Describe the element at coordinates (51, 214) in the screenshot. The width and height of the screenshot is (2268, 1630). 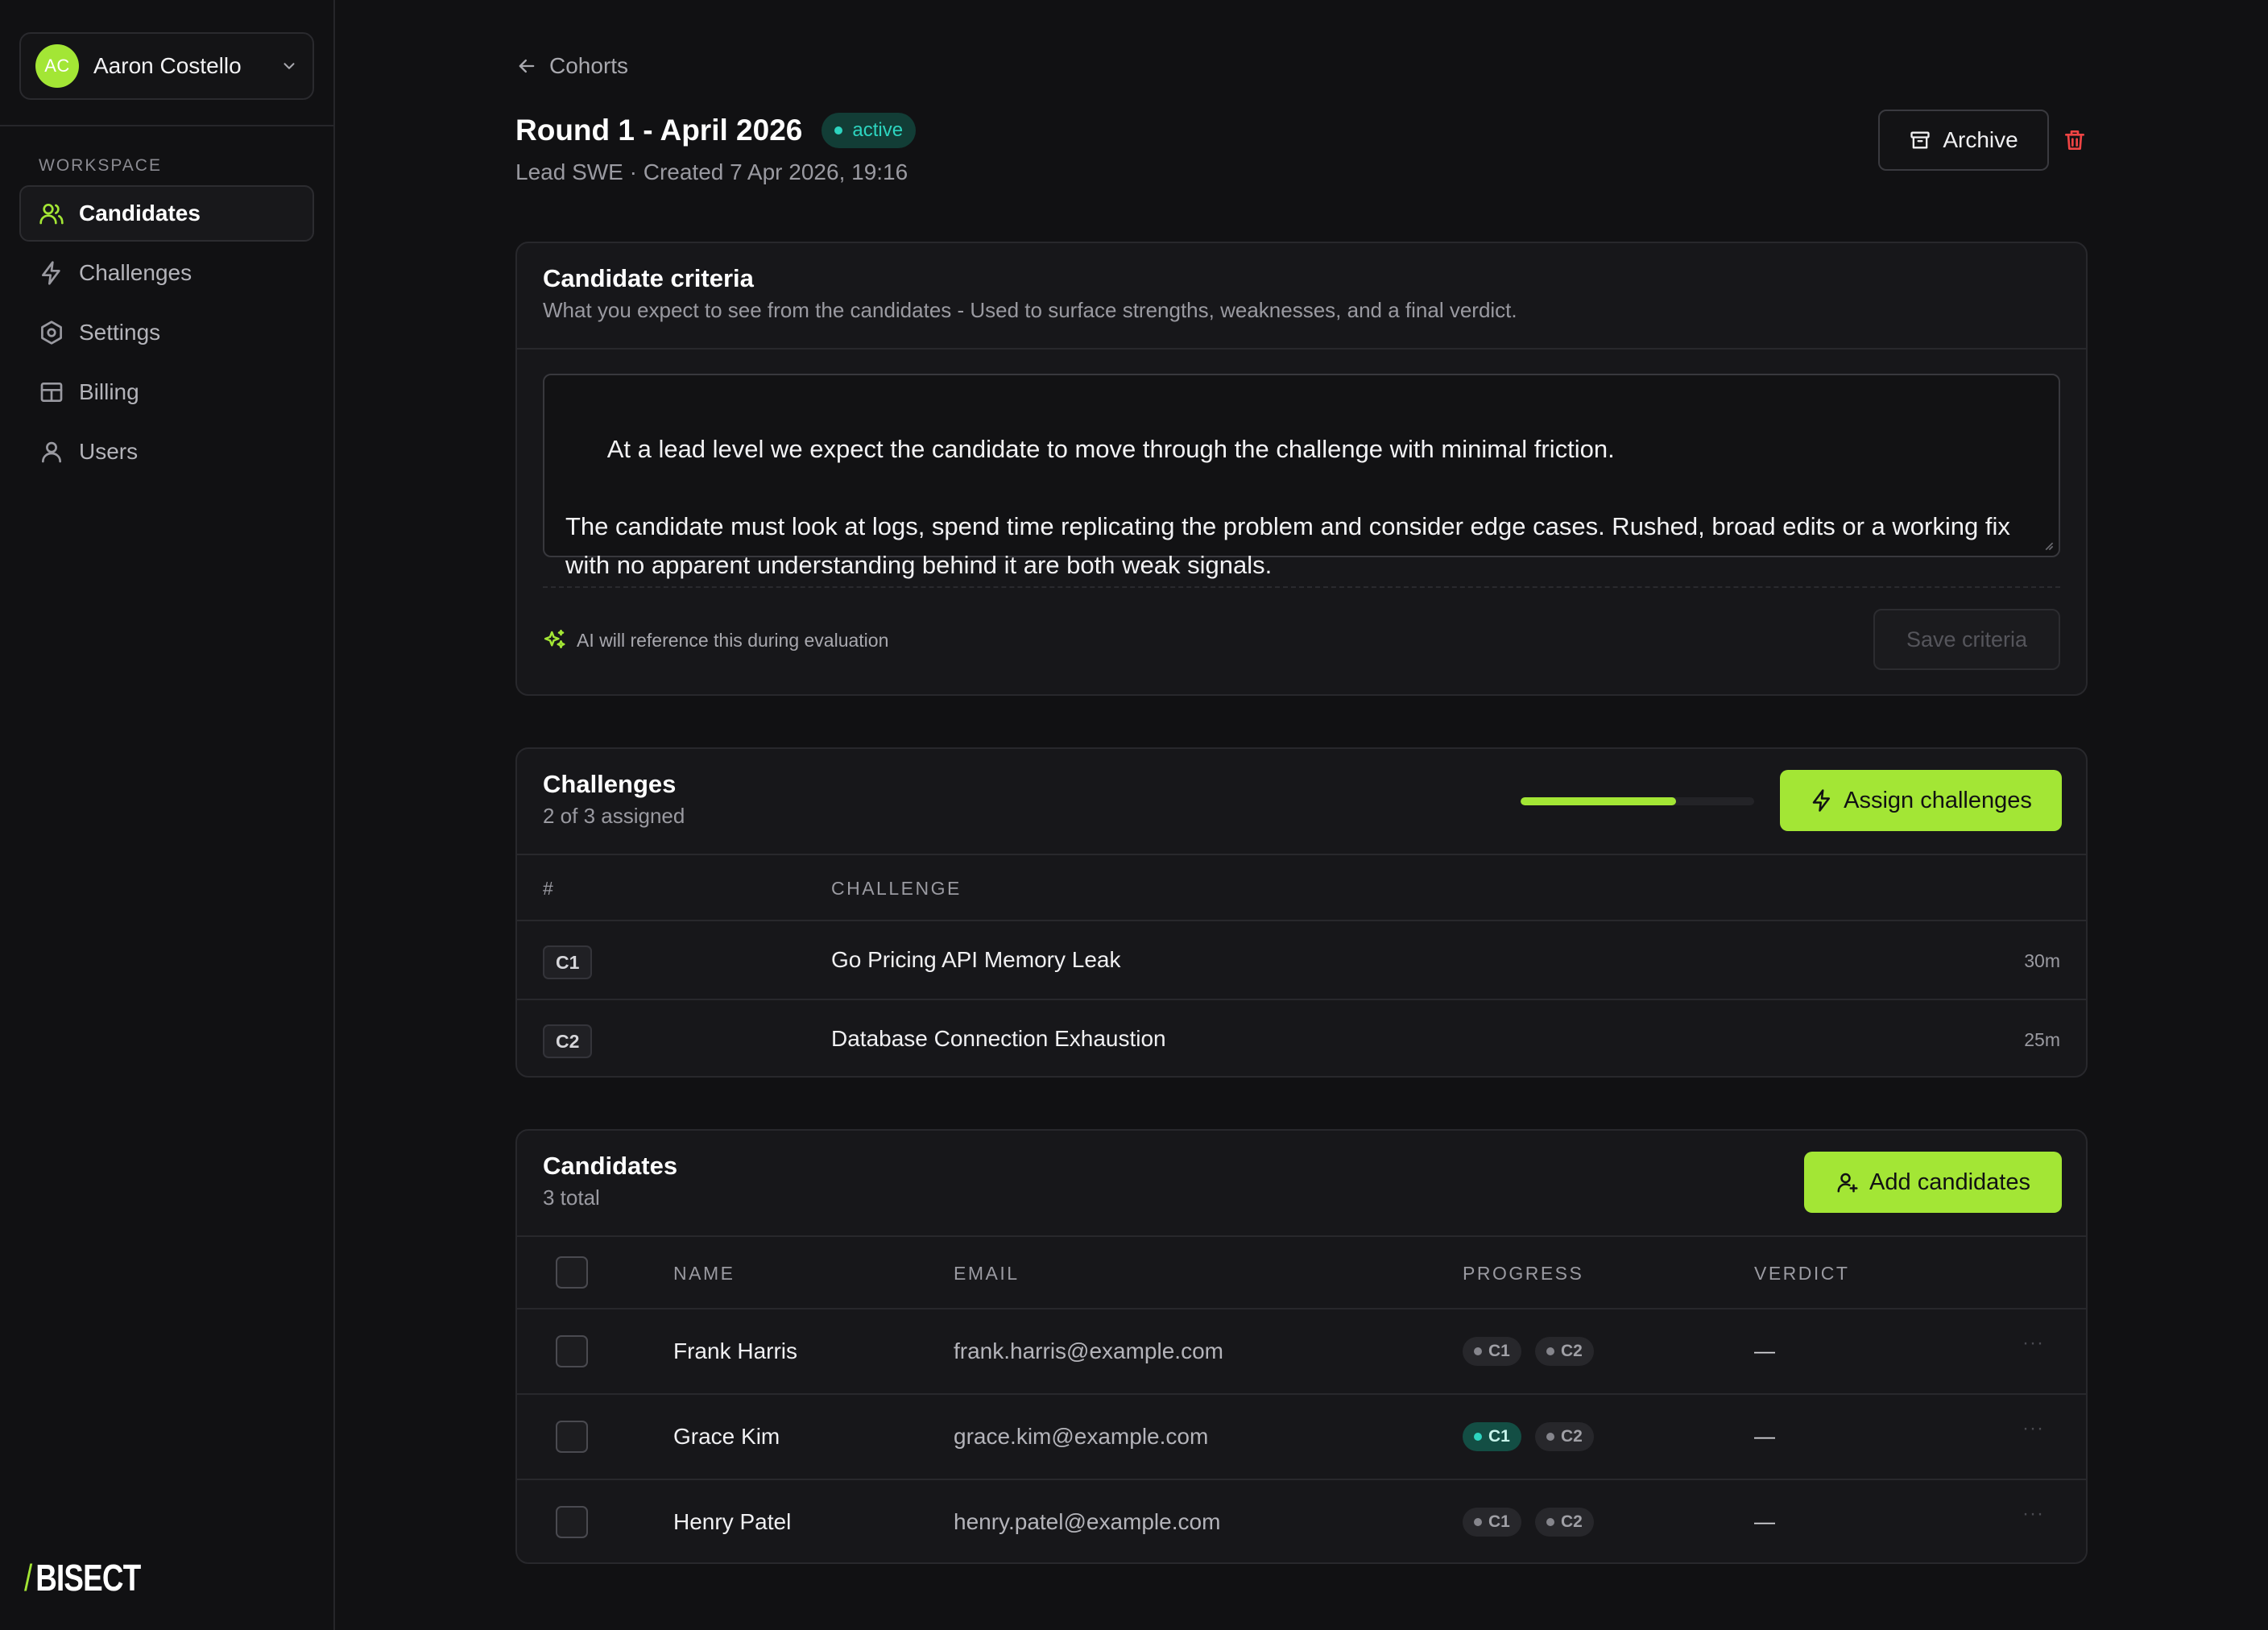
I see `users-icon` at that location.